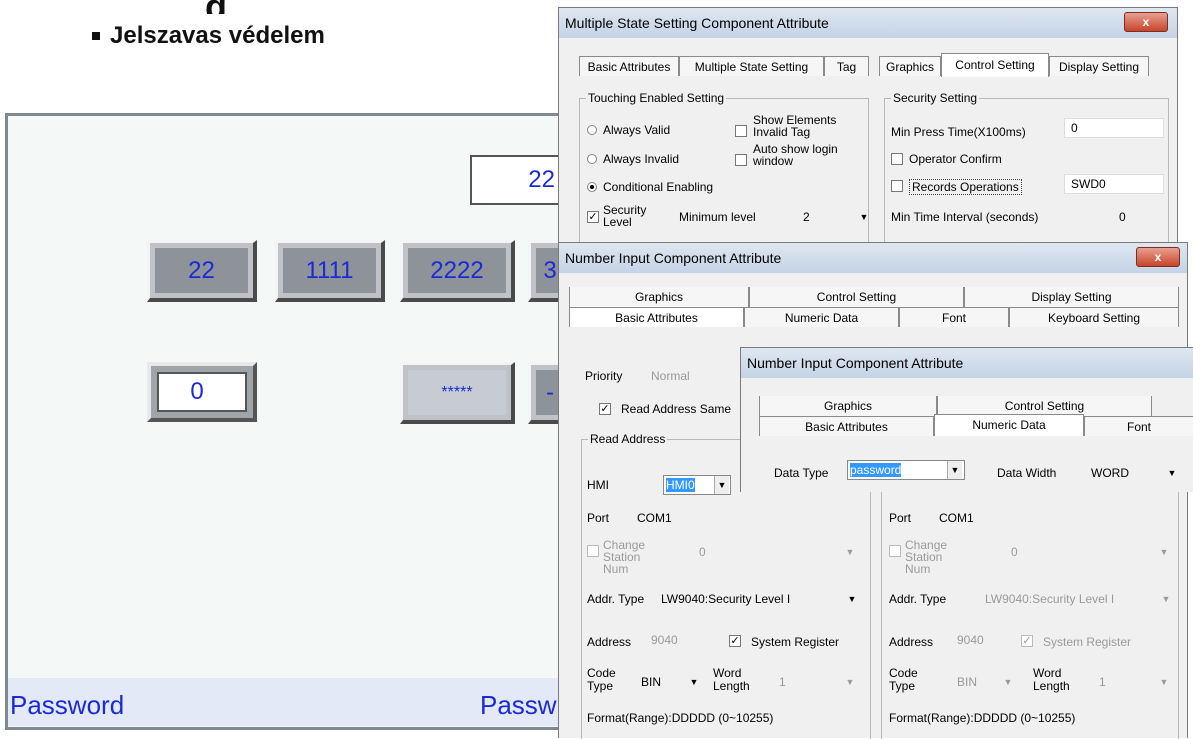 The image size is (1193, 739). Describe the element at coordinates (903, 679) in the screenshot. I see `code-type-label-2: Code Type` at that location.